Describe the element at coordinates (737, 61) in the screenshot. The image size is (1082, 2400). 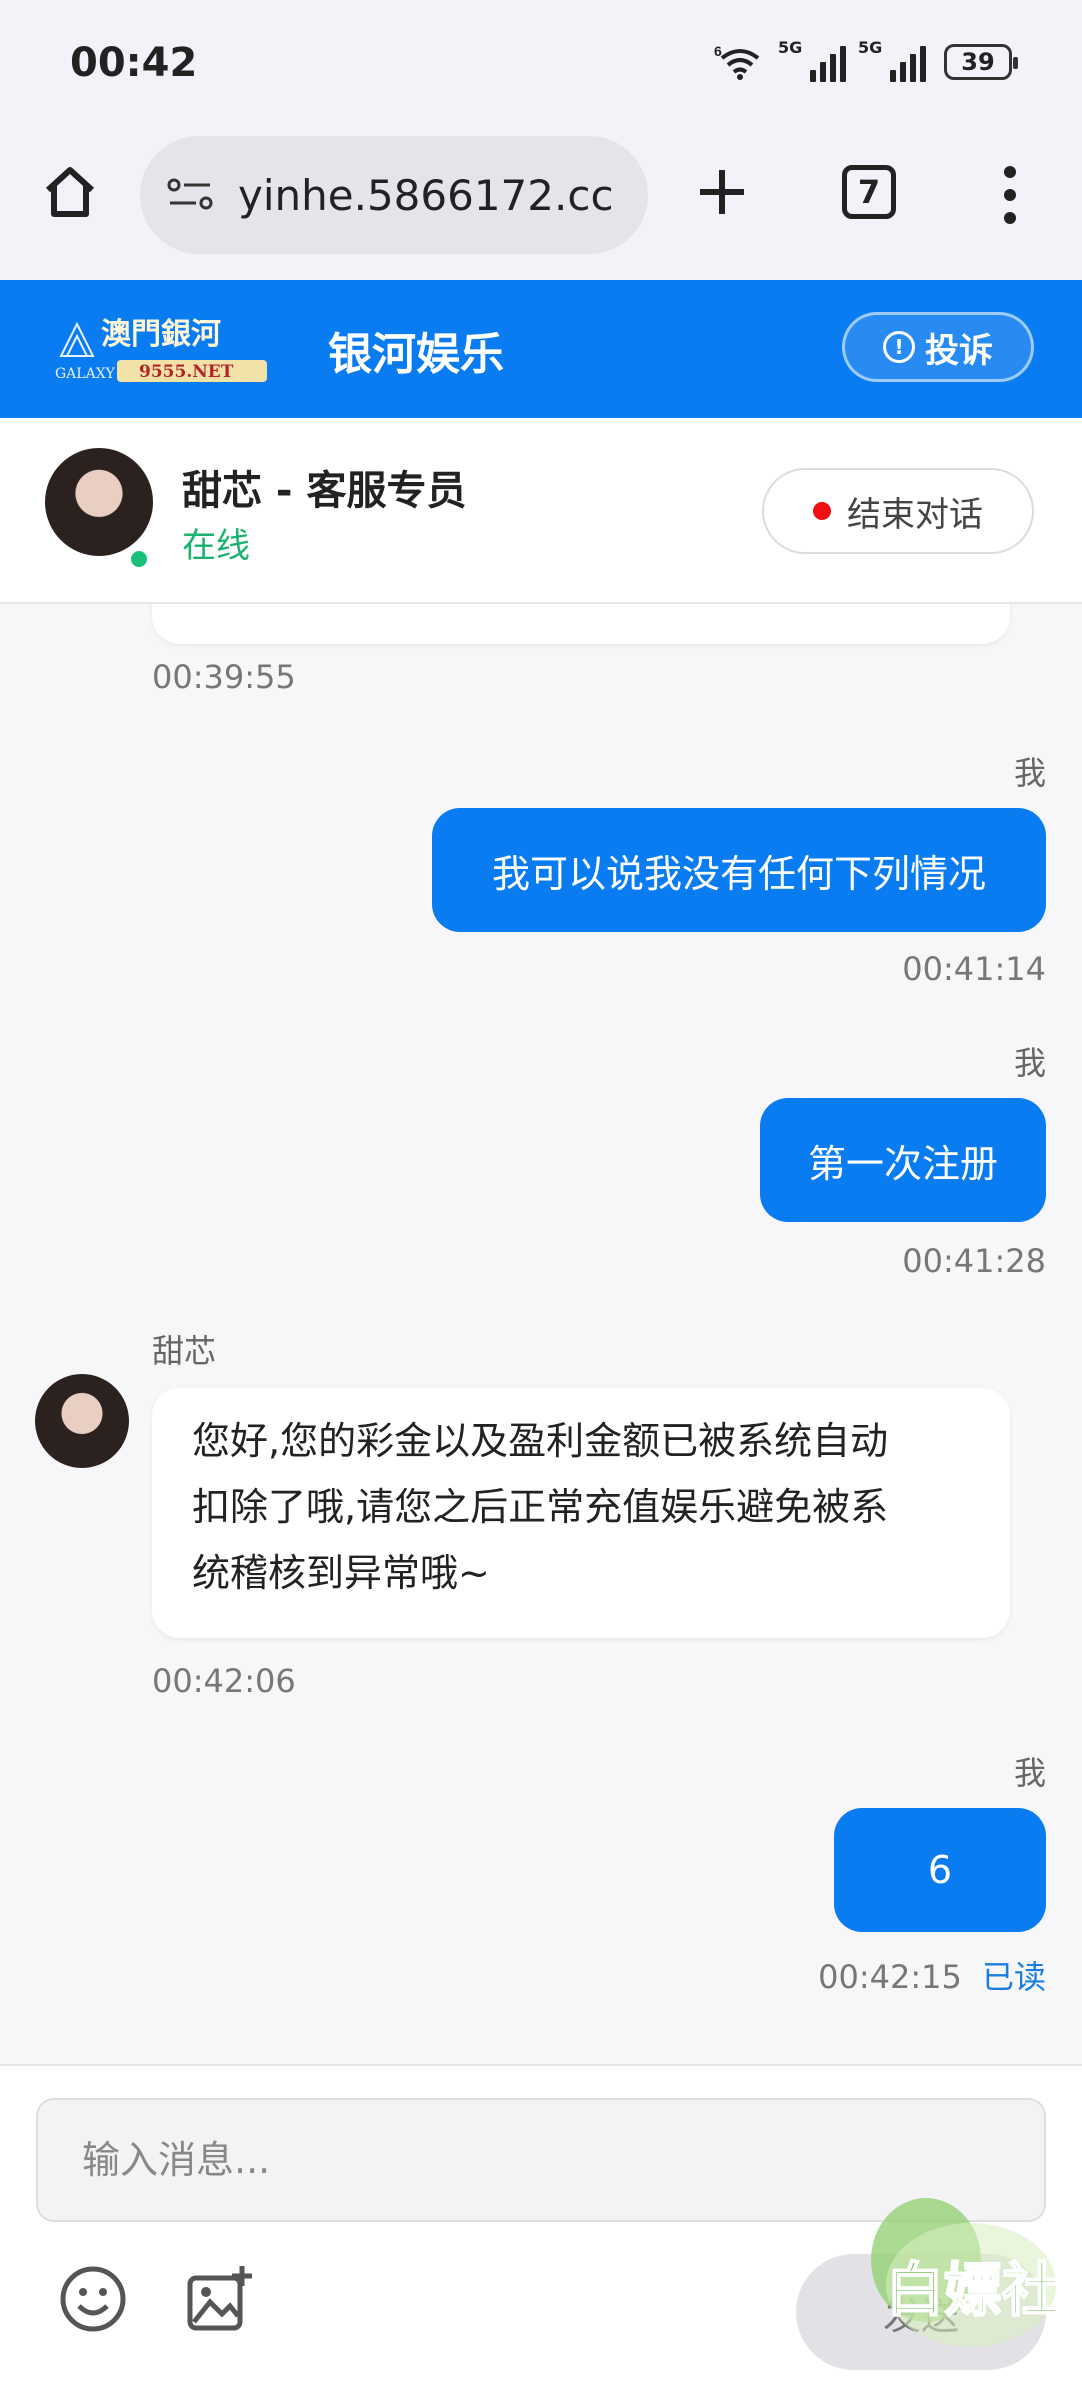
I see `wifi-icon: 6` at that location.